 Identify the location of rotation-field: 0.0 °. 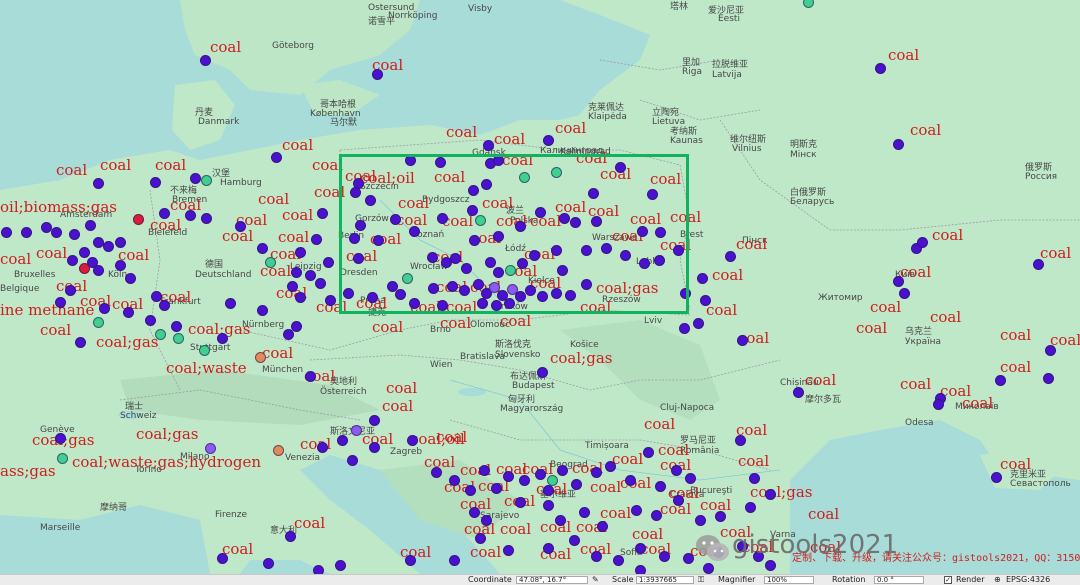
(899, 580).